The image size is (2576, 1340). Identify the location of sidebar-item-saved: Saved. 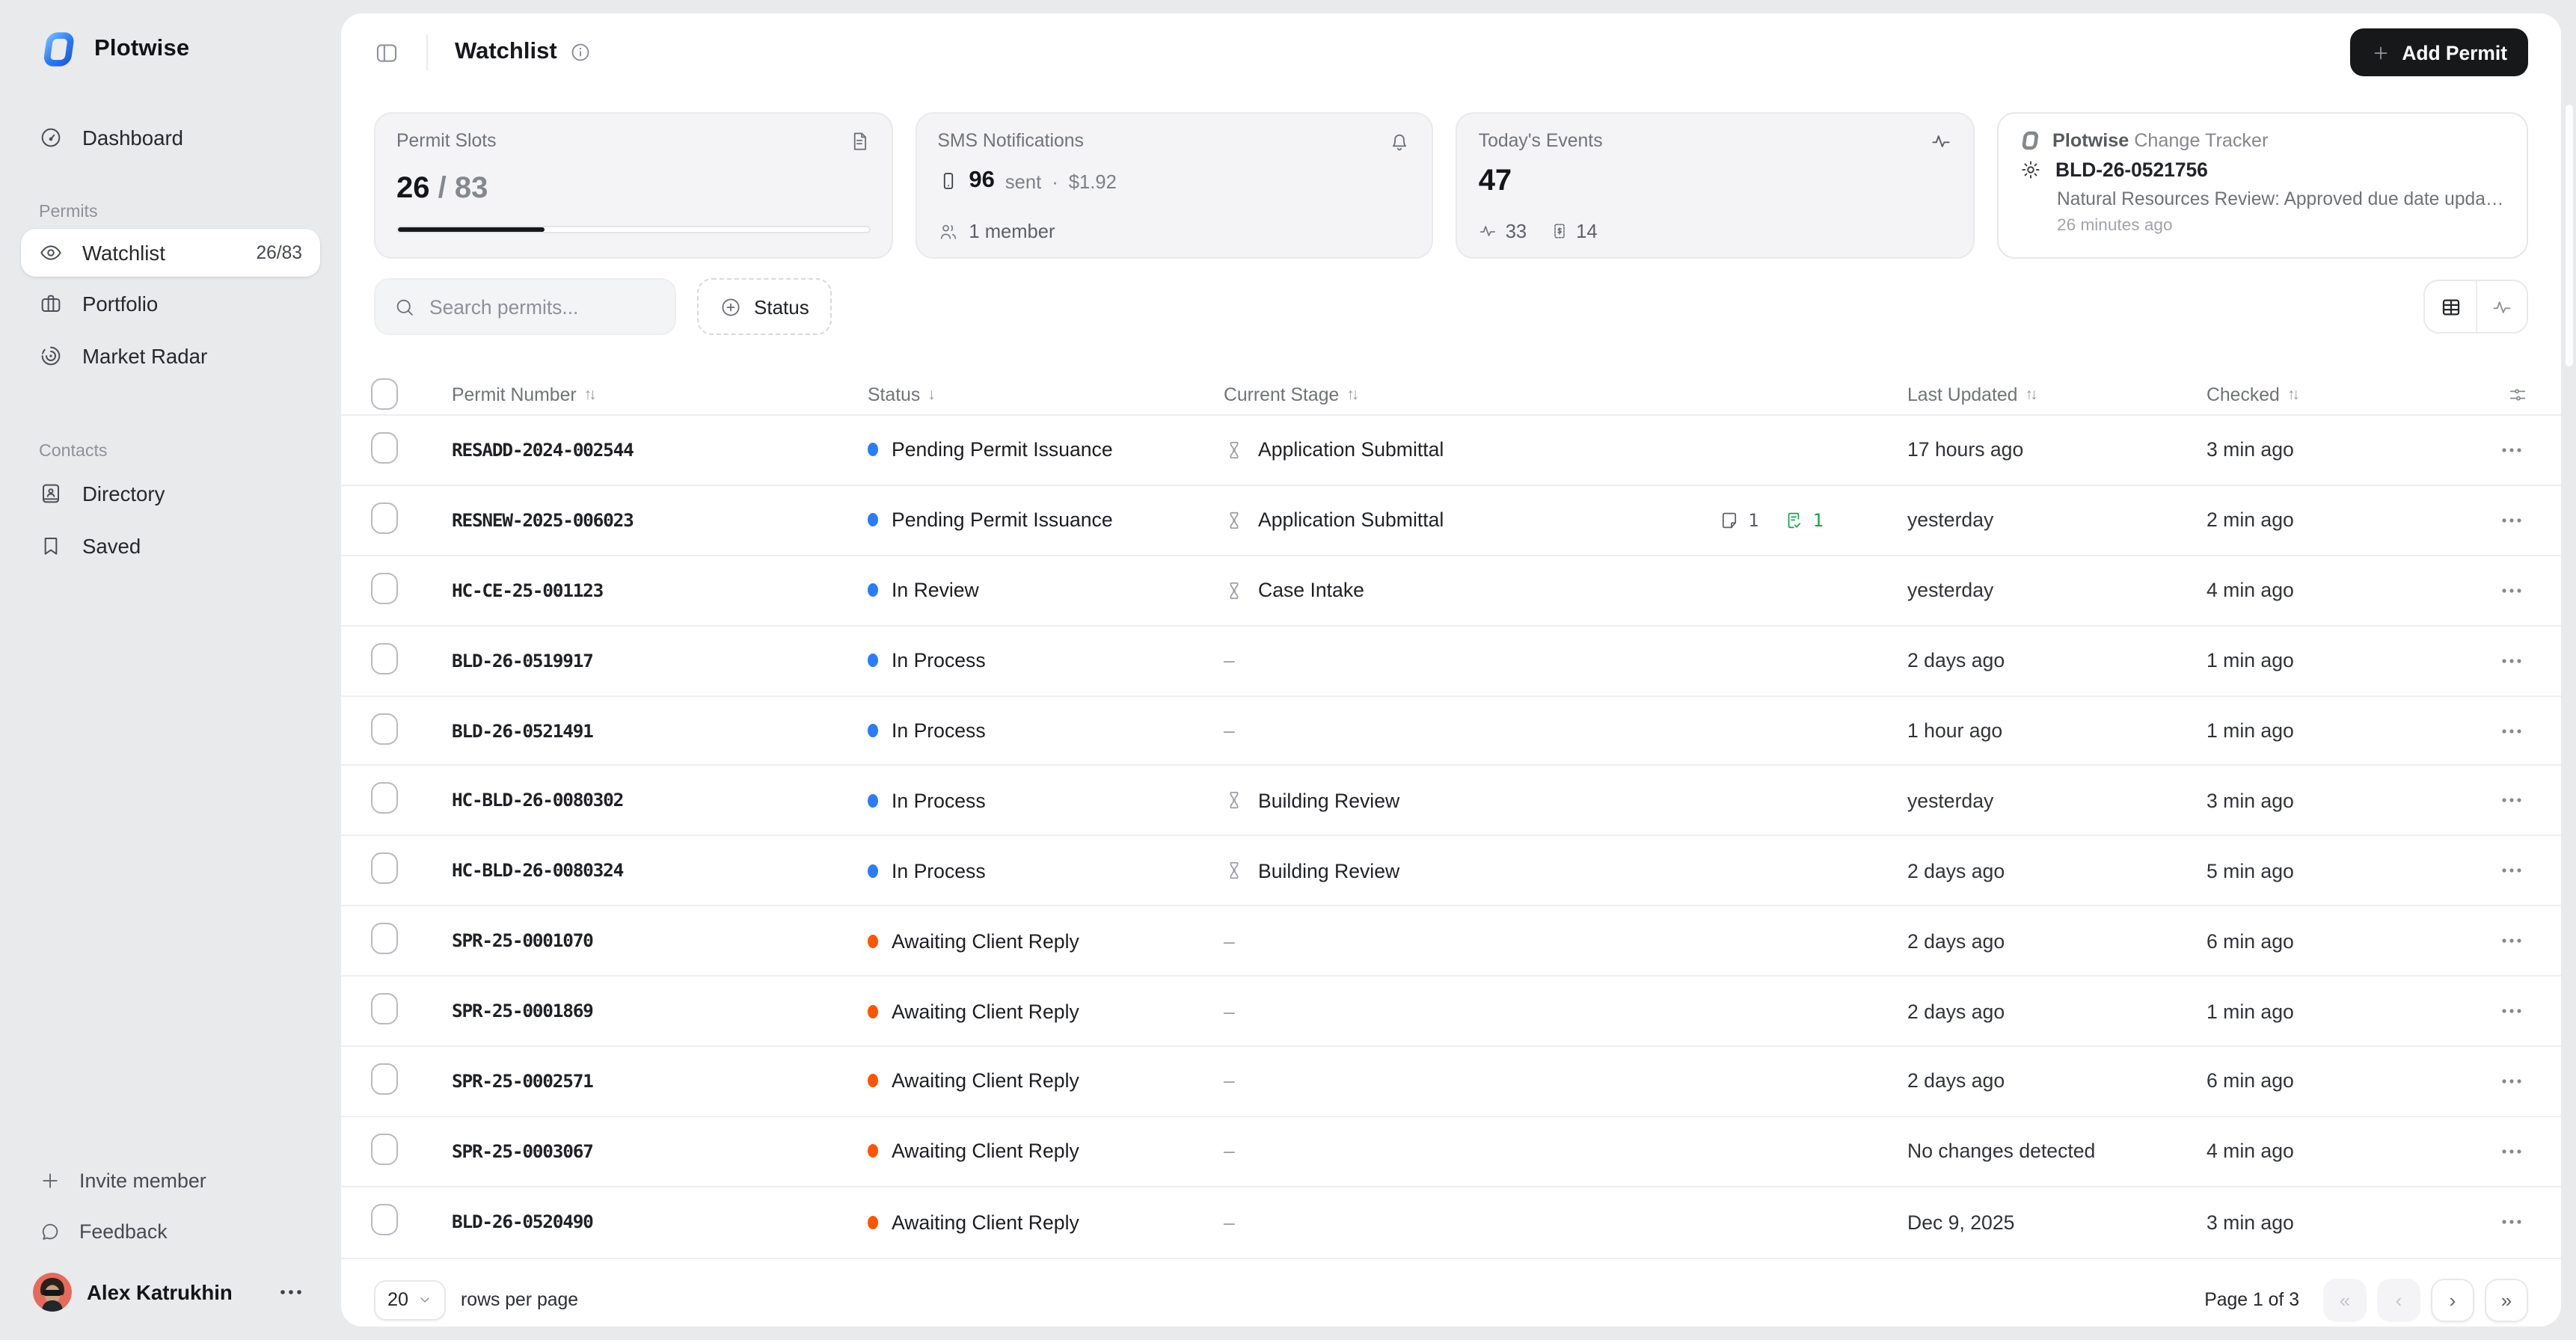
(170, 545).